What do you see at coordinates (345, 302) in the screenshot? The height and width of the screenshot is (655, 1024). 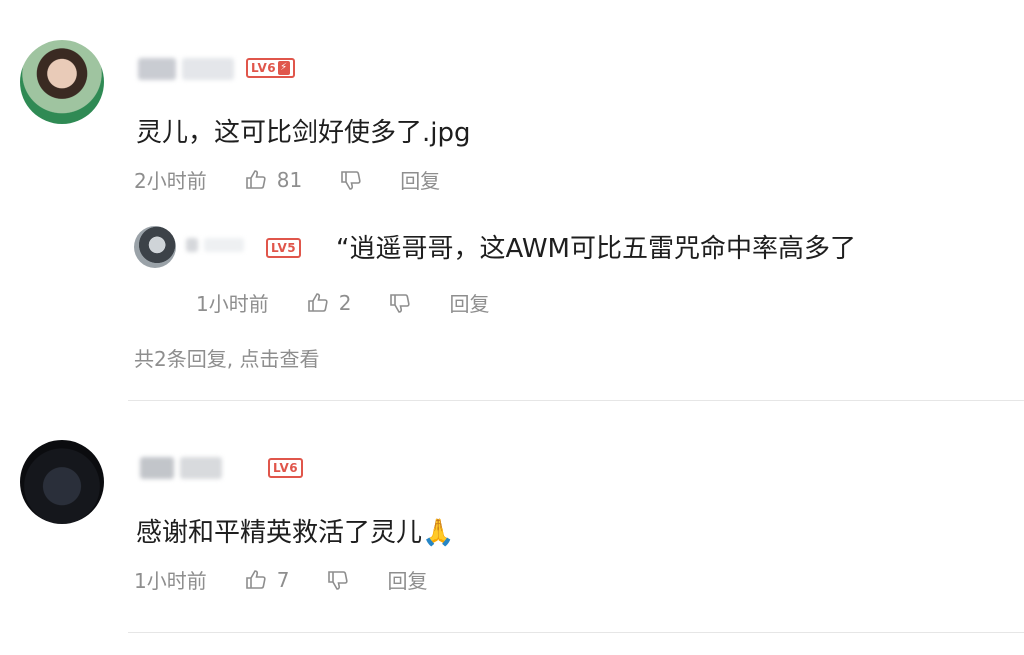 I see `like-count: 2` at bounding box center [345, 302].